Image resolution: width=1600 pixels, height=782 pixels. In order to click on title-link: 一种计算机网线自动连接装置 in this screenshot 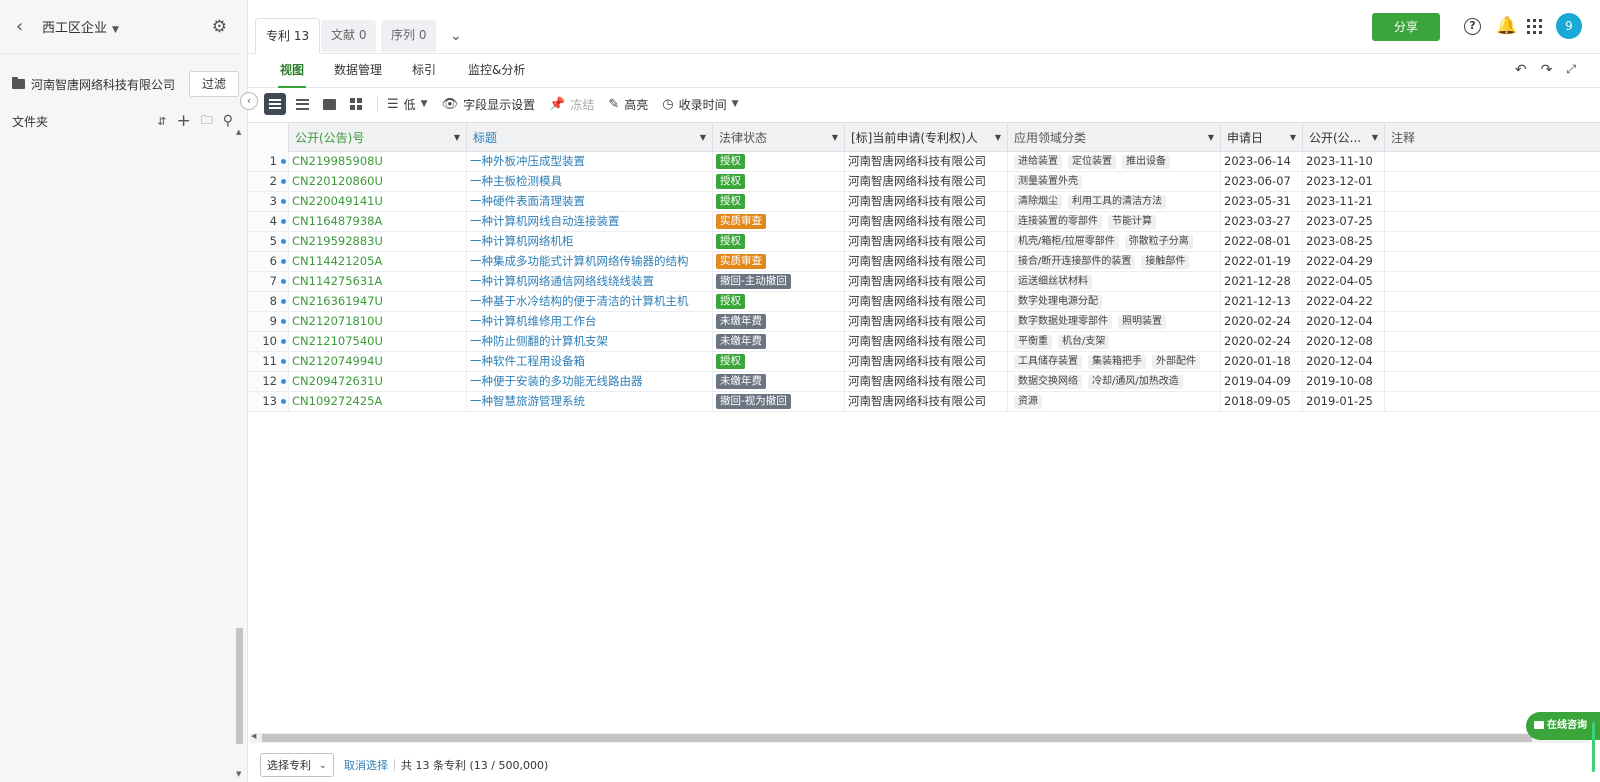, I will do `click(590, 221)`.